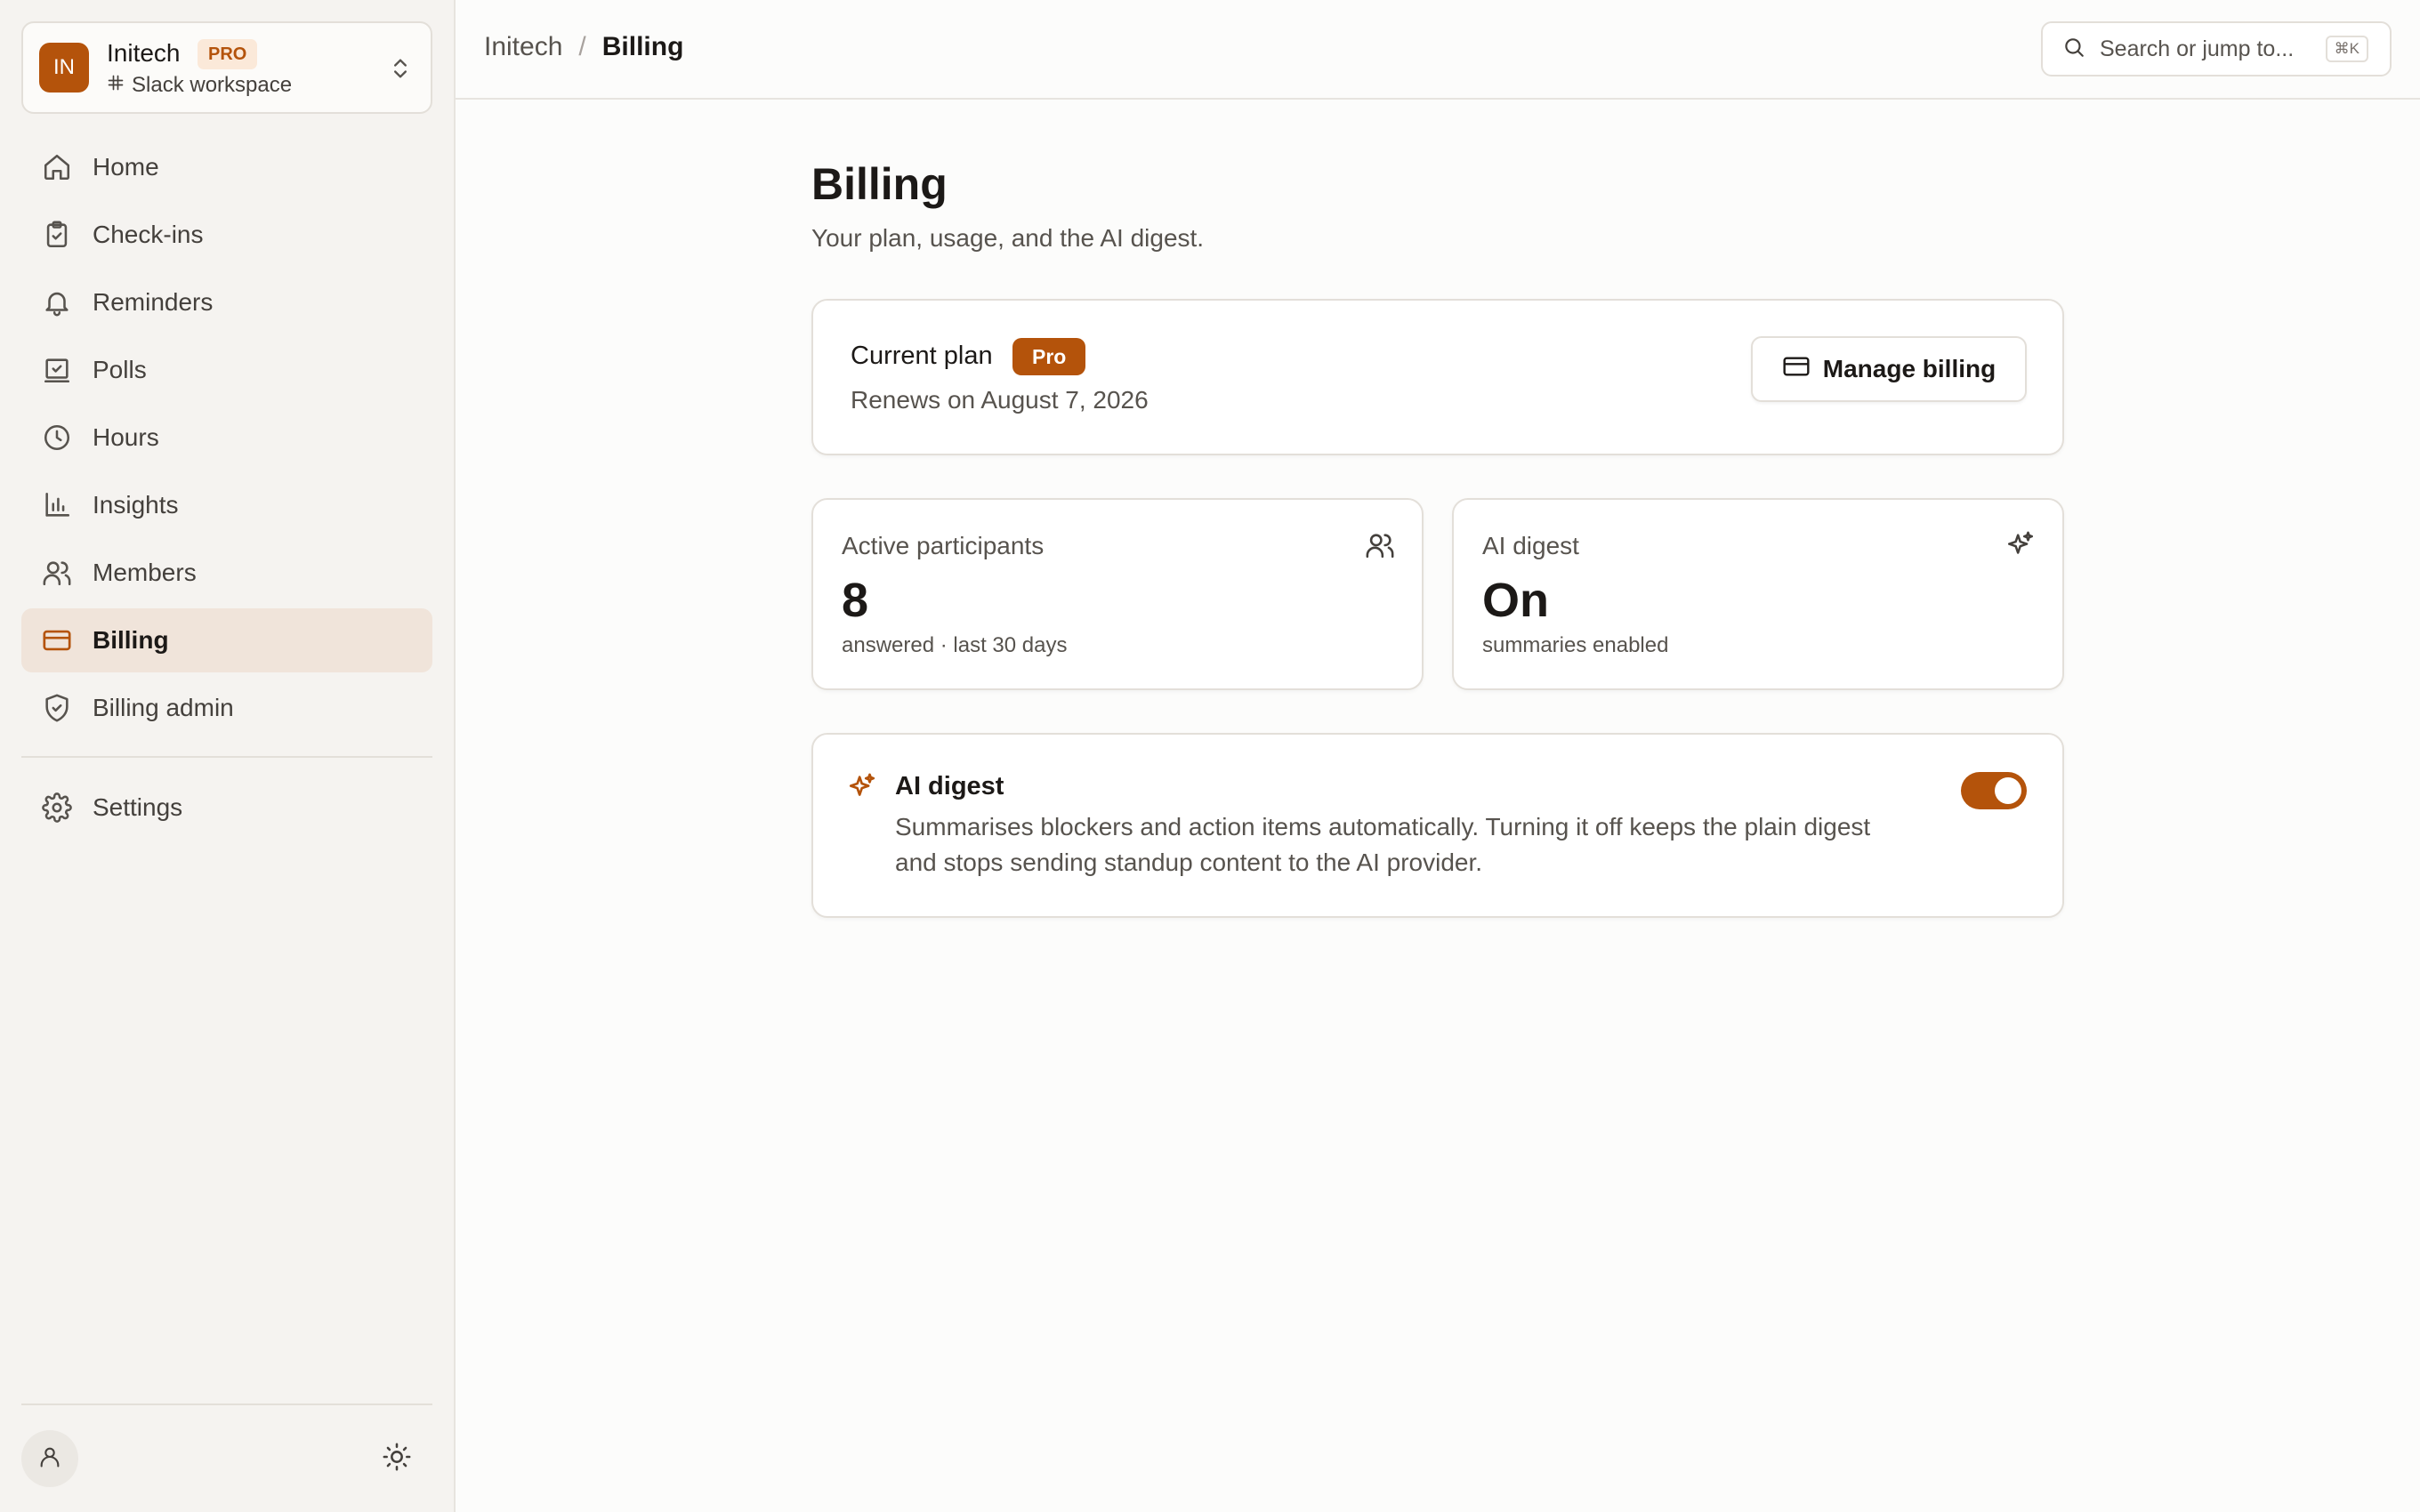 The width and height of the screenshot is (2420, 1512). What do you see at coordinates (145, 572) in the screenshot?
I see `sidebar-item-label: Members` at bounding box center [145, 572].